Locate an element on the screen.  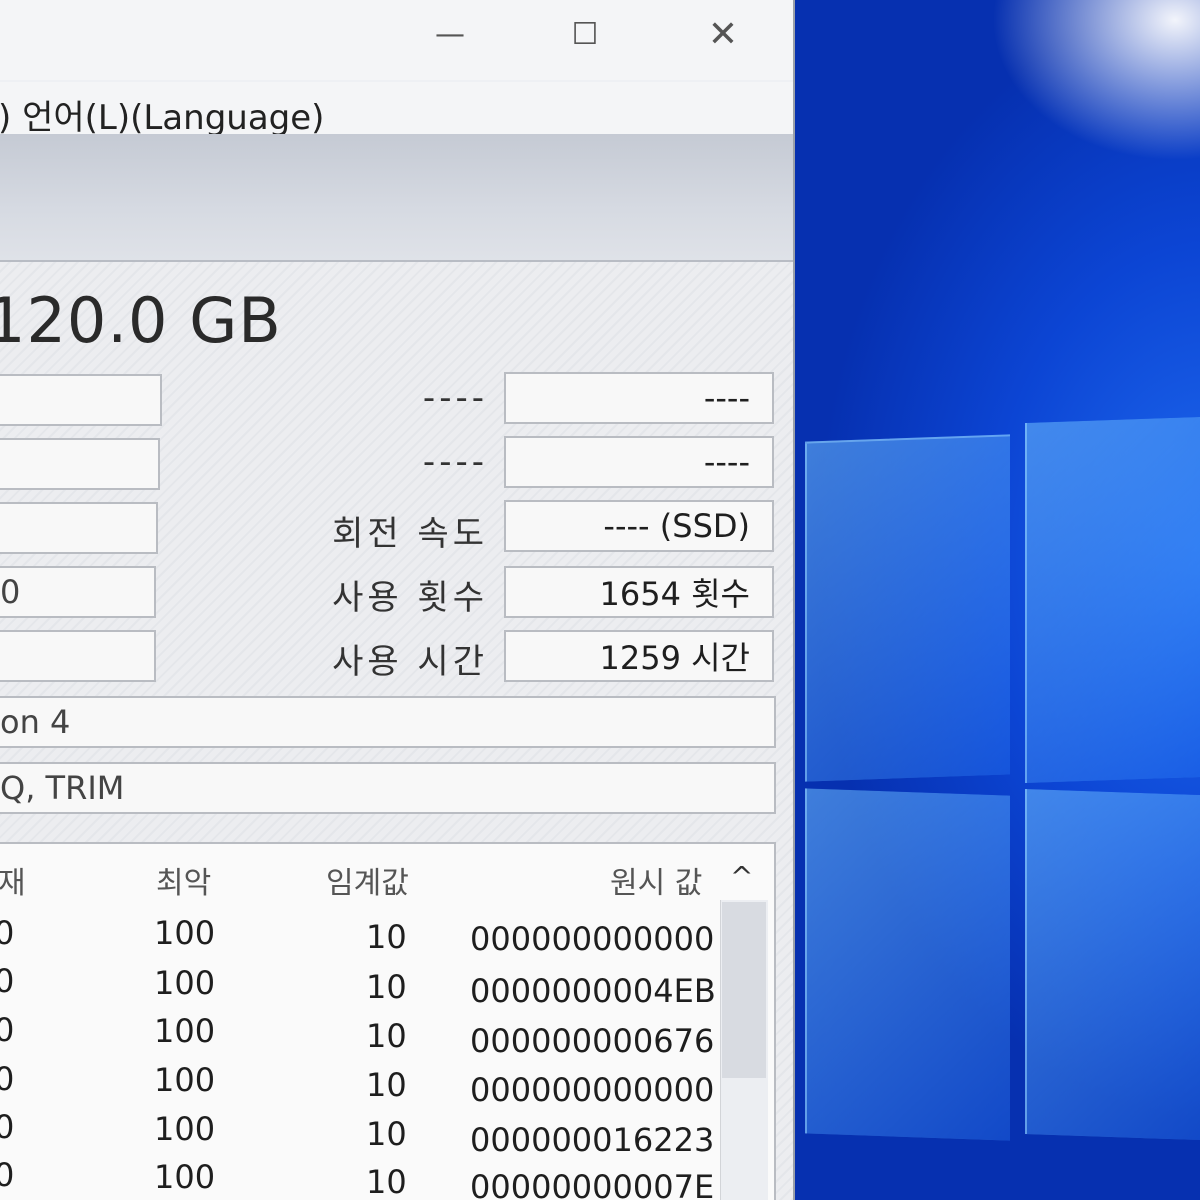
chevron-up-icon: ^ is located at coordinates (741, 876).